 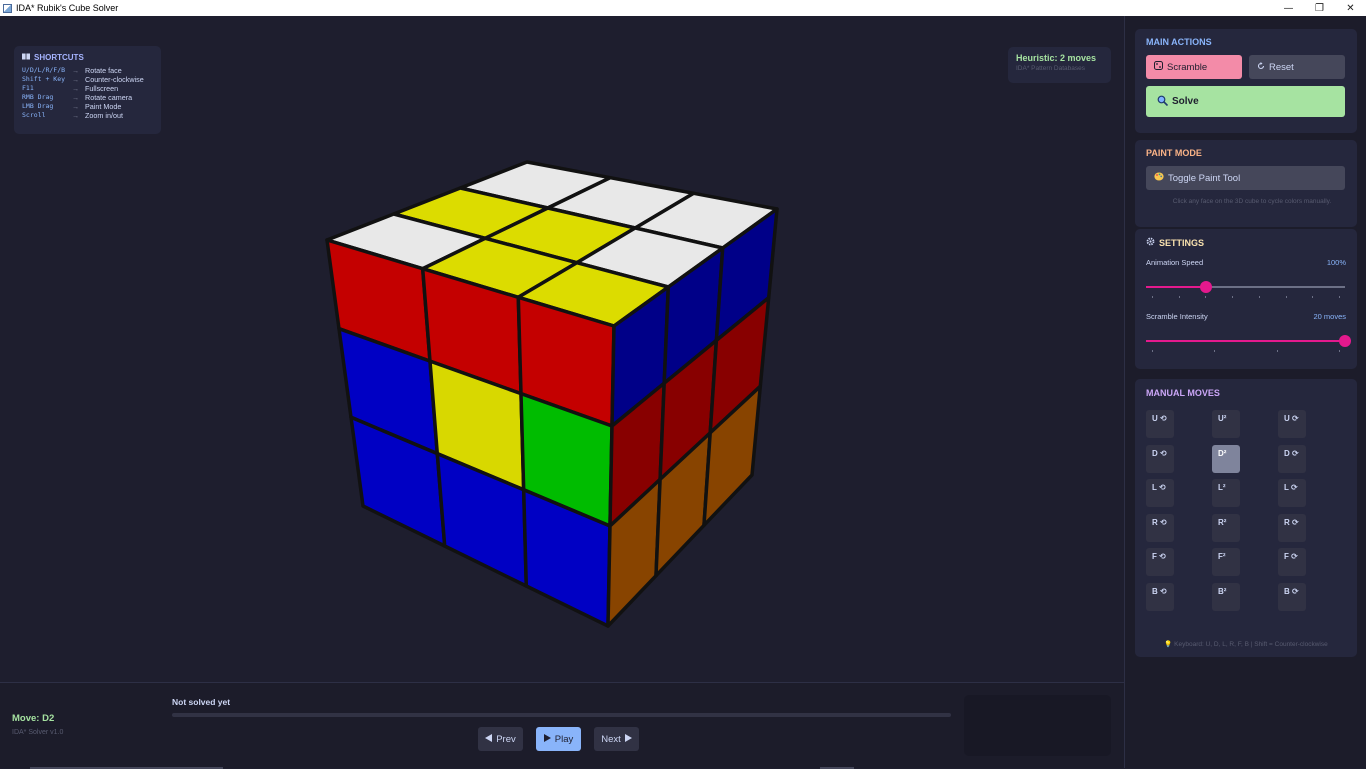 I want to click on reset-button: Reset, so click(x=1297, y=67).